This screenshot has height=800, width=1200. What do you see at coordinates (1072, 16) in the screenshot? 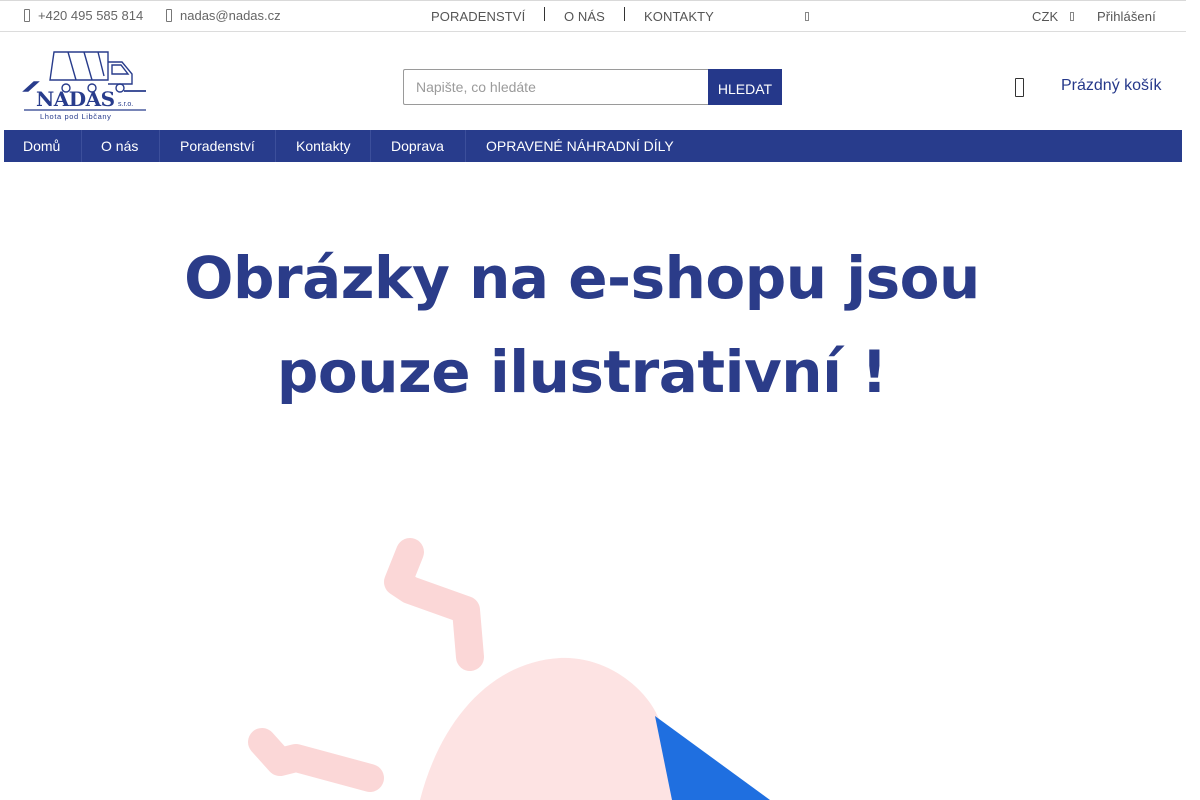
I see `chevron-down-icon` at bounding box center [1072, 16].